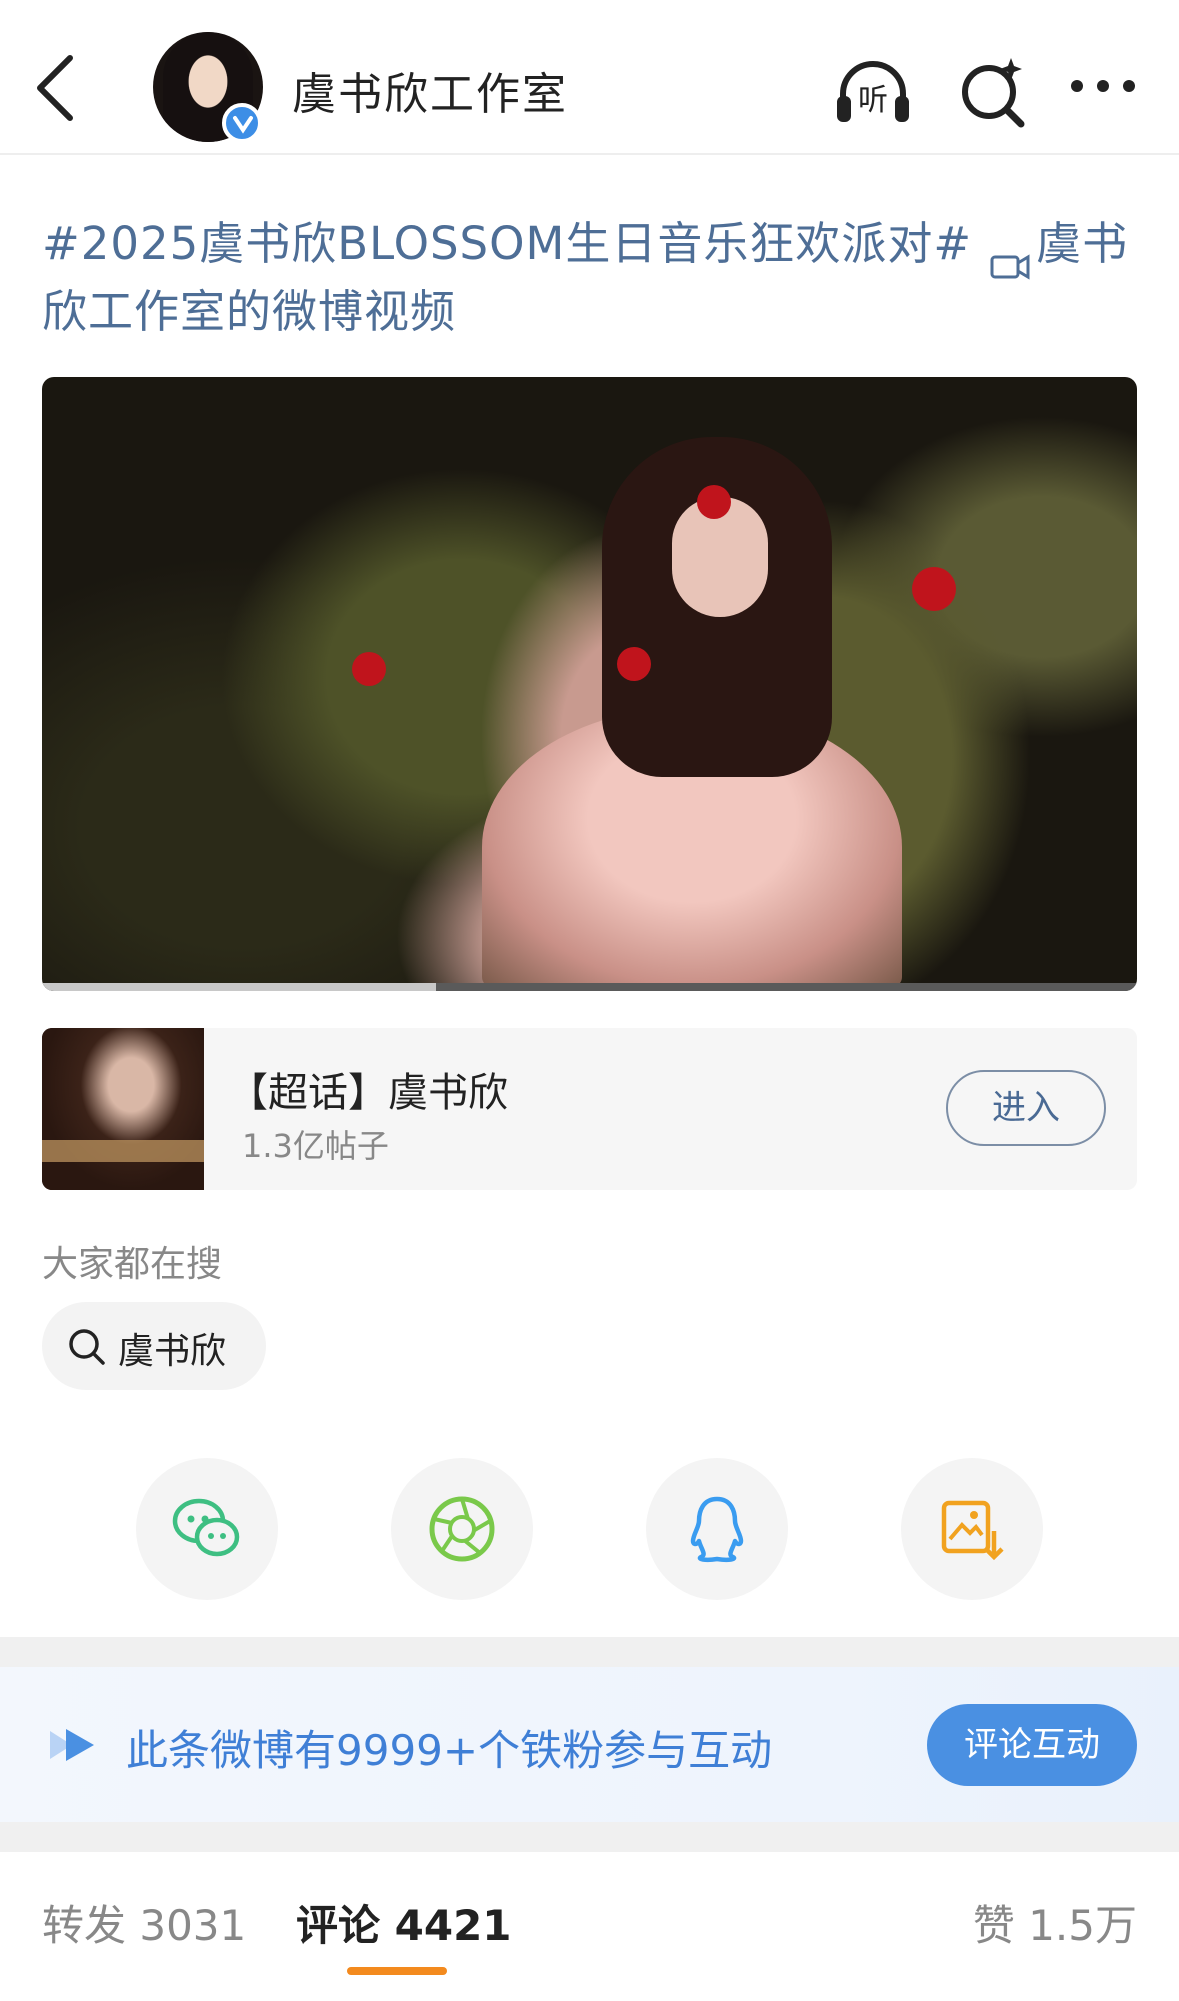  What do you see at coordinates (589, 1109) in the screenshot?
I see `super-topic-card: 【超话】虞书欣 1.3亿帖子 进入` at bounding box center [589, 1109].